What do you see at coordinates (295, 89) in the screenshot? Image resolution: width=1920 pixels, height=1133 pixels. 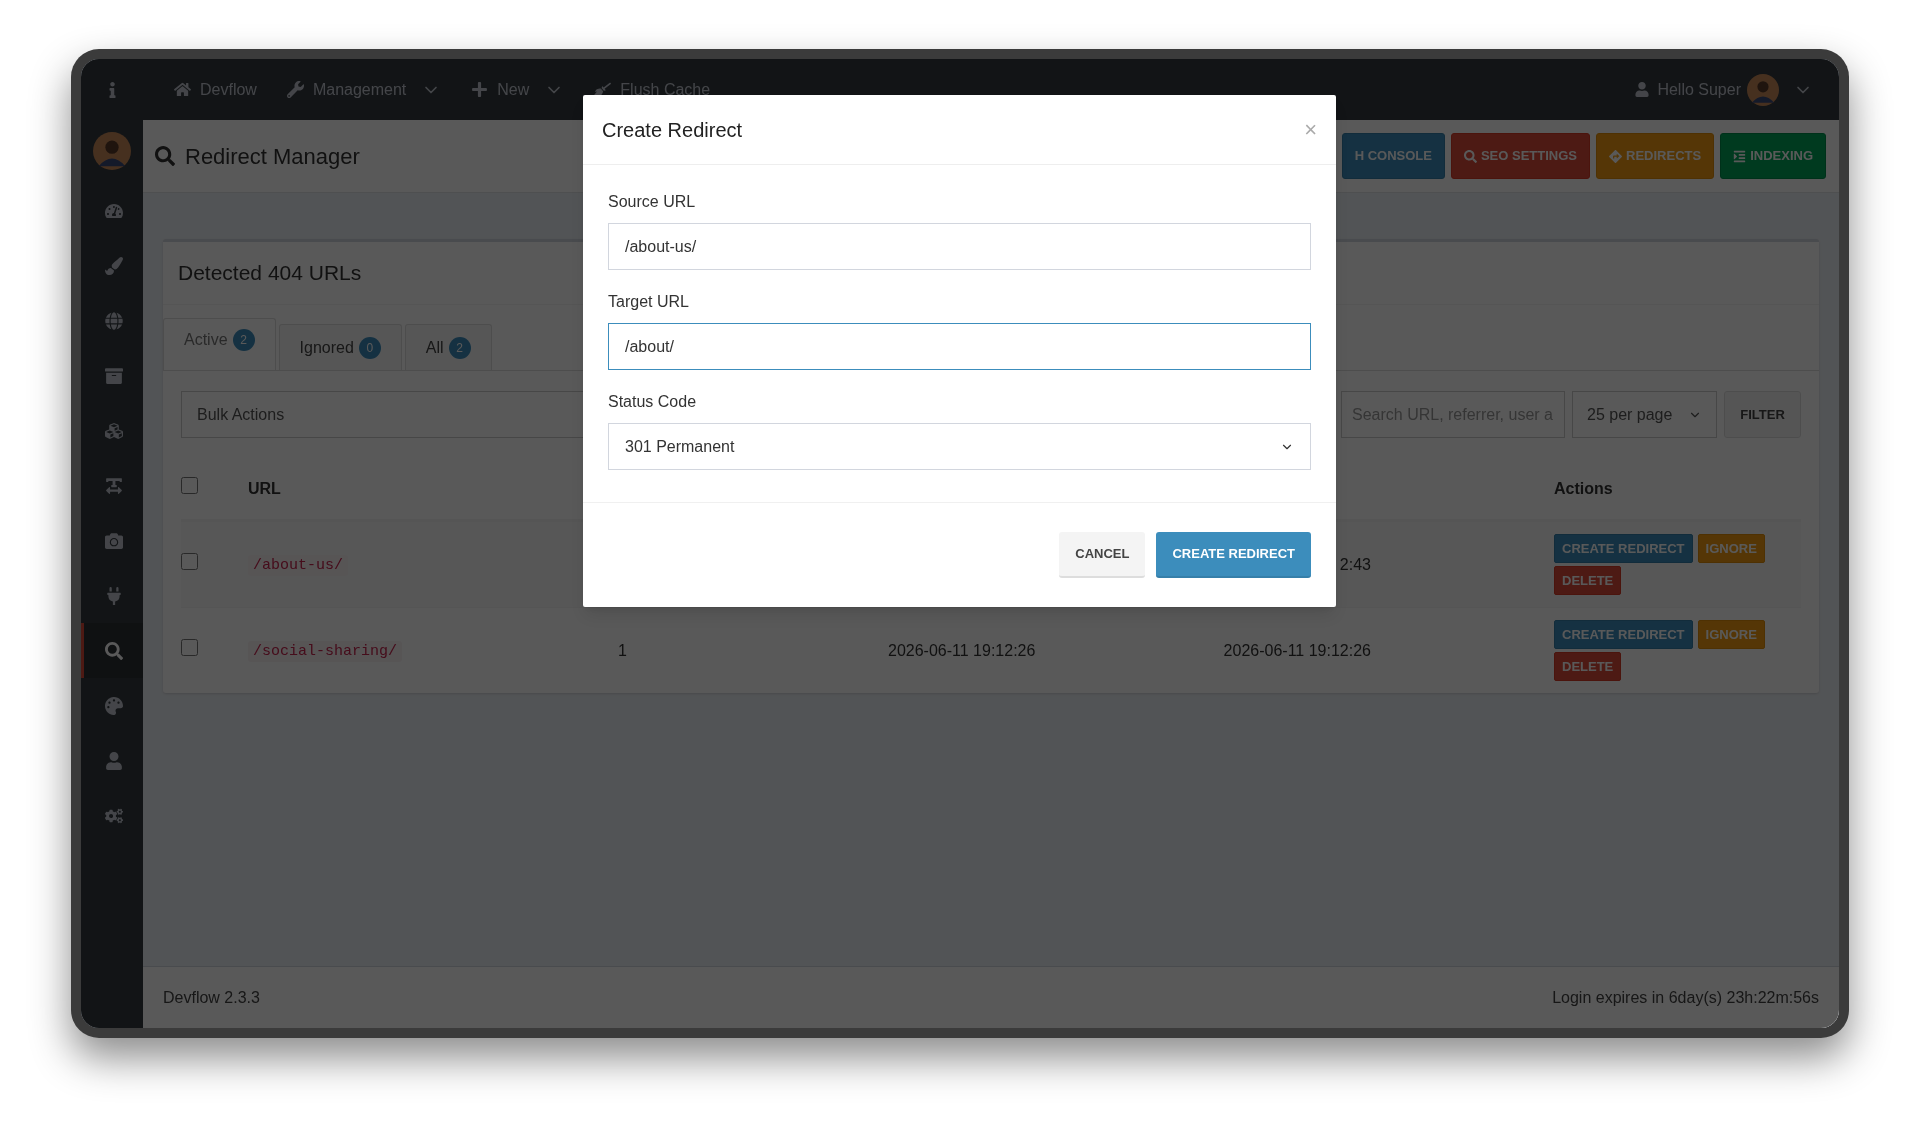 I see `wrench-icon` at bounding box center [295, 89].